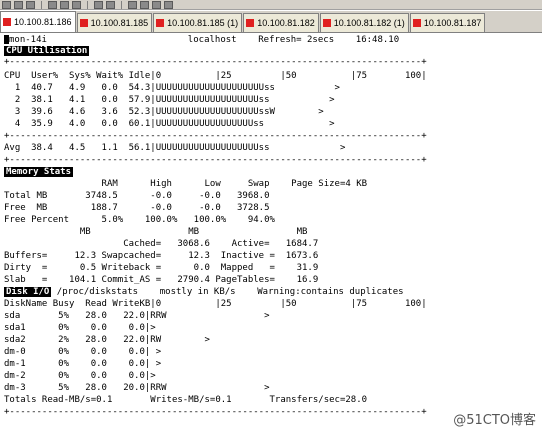 The height and width of the screenshot is (442, 542). Describe the element at coordinates (18, 4) in the screenshot. I see `open-icon` at that location.